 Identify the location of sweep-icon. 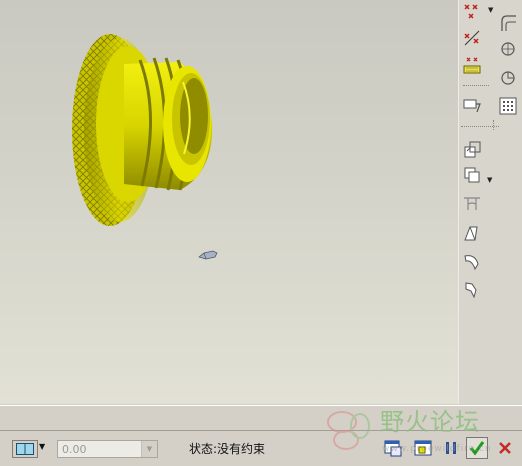
(472, 262).